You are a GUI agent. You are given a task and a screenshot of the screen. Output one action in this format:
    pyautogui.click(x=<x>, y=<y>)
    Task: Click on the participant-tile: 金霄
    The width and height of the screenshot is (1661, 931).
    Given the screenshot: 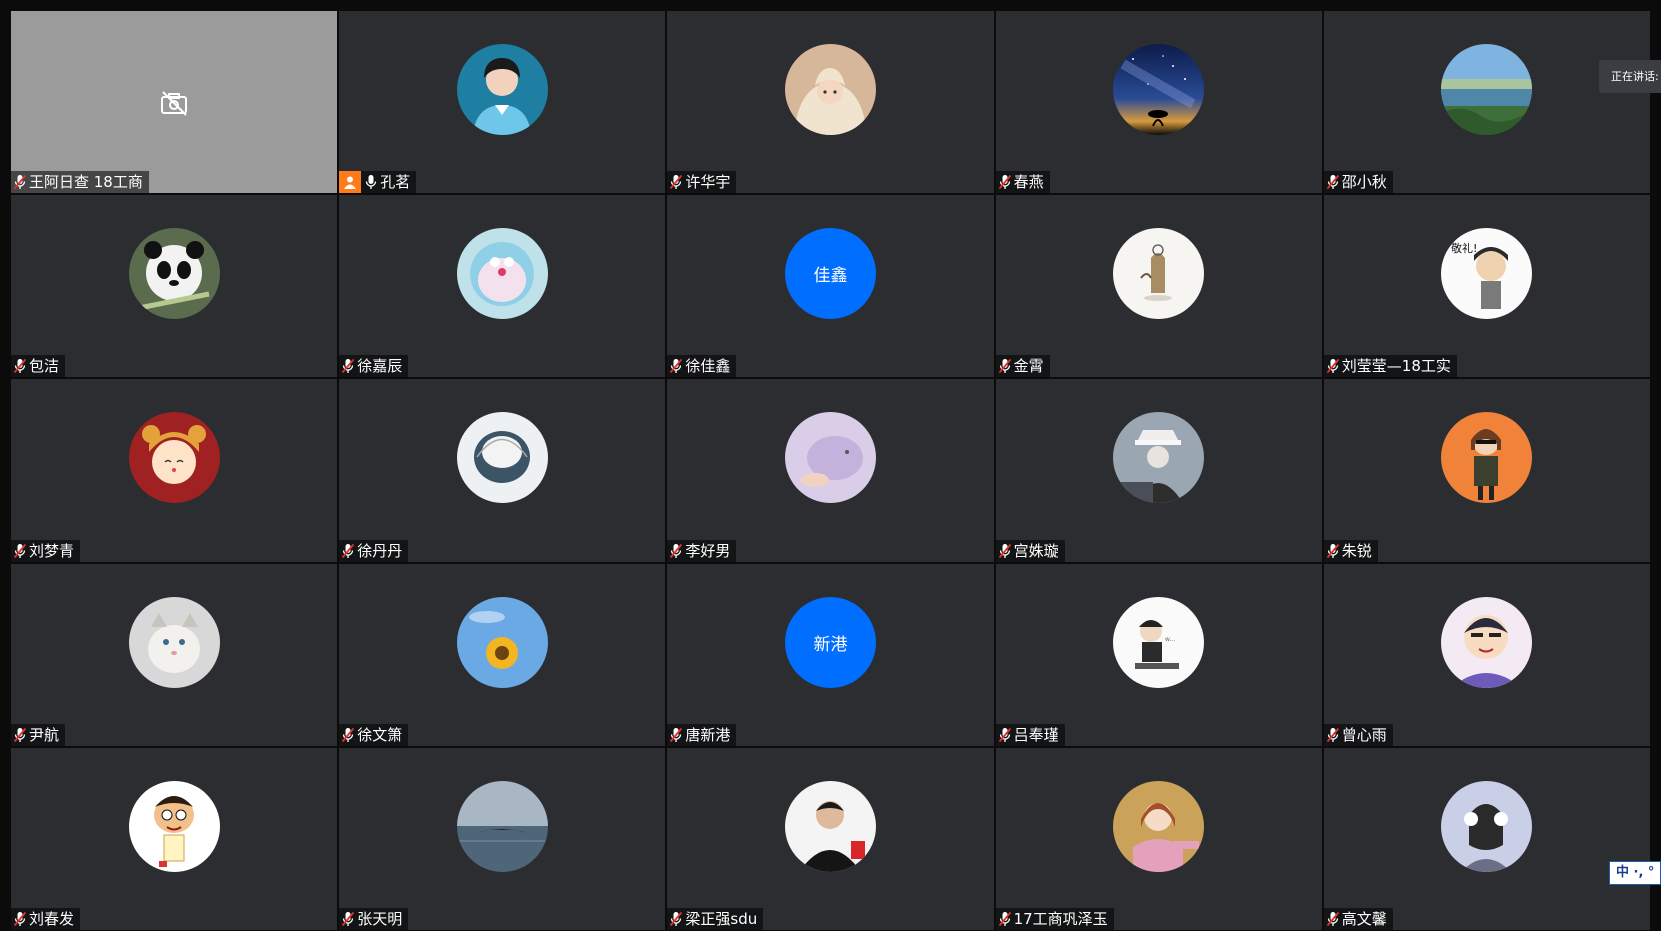 What is the action you would take?
    pyautogui.click(x=1158, y=286)
    